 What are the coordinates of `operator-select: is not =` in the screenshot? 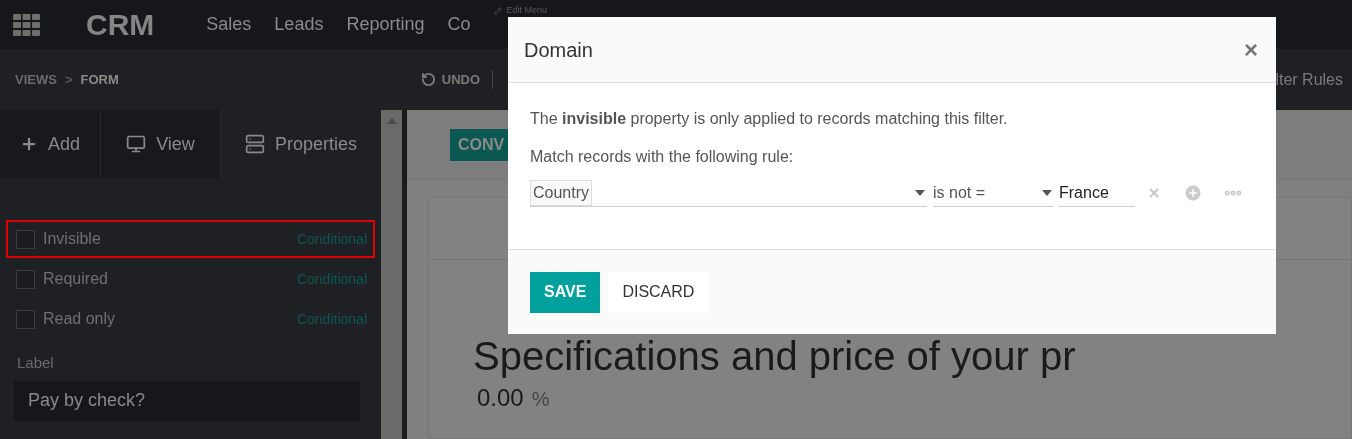 It's located at (993, 193).